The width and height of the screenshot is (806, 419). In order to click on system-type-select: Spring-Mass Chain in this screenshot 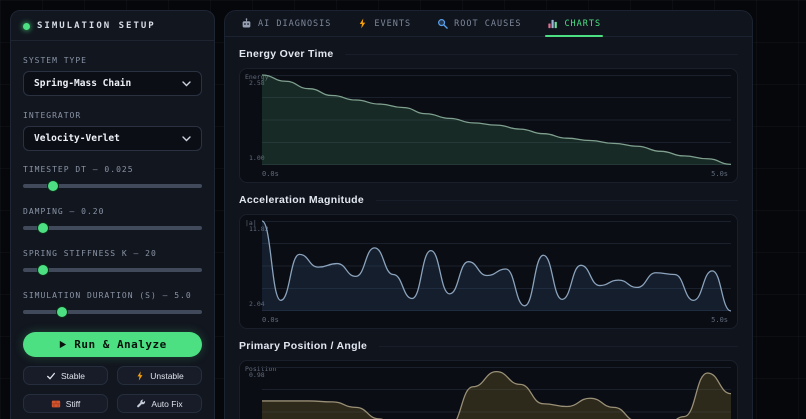, I will do `click(112, 83)`.